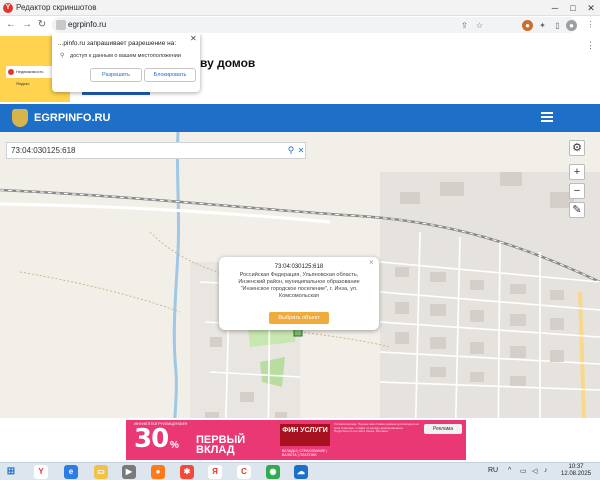 The image size is (600, 480). Describe the element at coordinates (176, 292) in the screenshot. I see `river-line` at that location.